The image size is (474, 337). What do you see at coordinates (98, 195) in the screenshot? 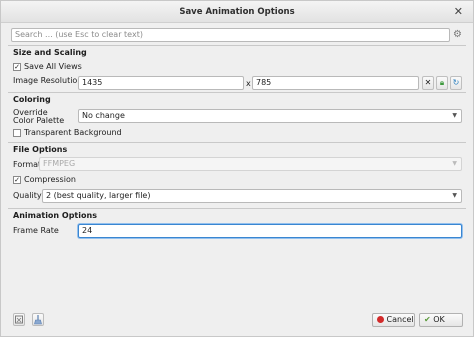
I see `quality-value: 2 (best quality, larger file)` at bounding box center [98, 195].